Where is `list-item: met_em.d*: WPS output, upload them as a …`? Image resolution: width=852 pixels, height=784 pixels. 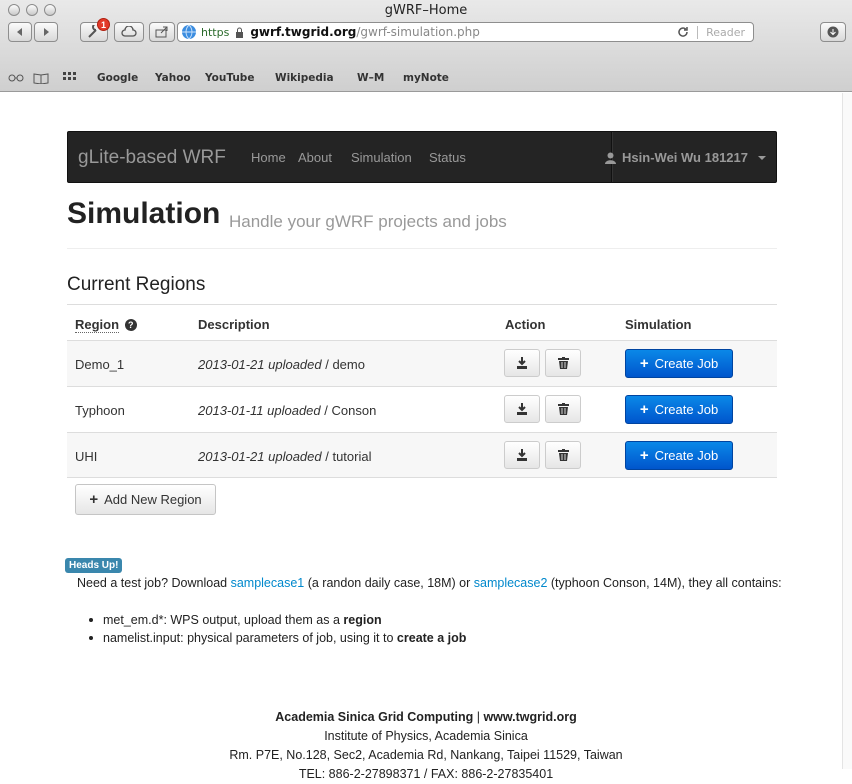 list-item: met_em.d*: WPS output, upload them as a … is located at coordinates (271, 620).